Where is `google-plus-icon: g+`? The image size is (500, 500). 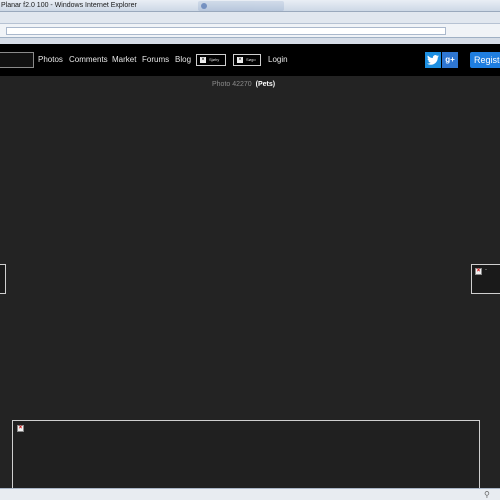 google-plus-icon: g+ is located at coordinates (450, 60).